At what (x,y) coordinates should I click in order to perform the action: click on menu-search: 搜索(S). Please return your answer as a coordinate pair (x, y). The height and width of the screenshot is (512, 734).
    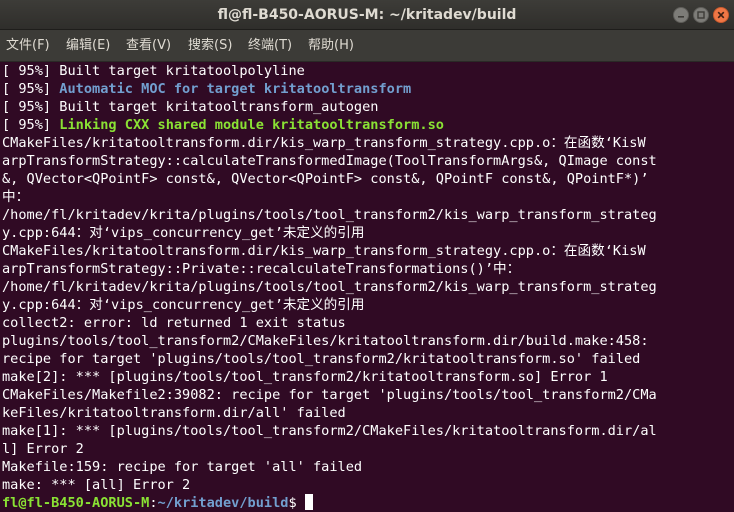
    Looking at the image, I should click on (210, 46).